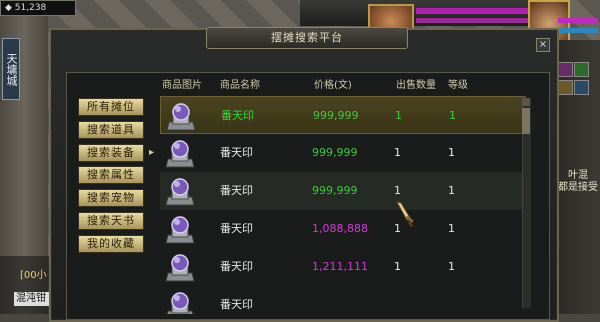 This screenshot has height=322, width=600. What do you see at coordinates (578, 181) in the screenshot?
I see `right-side-text: 叶混 都是接受` at bounding box center [578, 181].